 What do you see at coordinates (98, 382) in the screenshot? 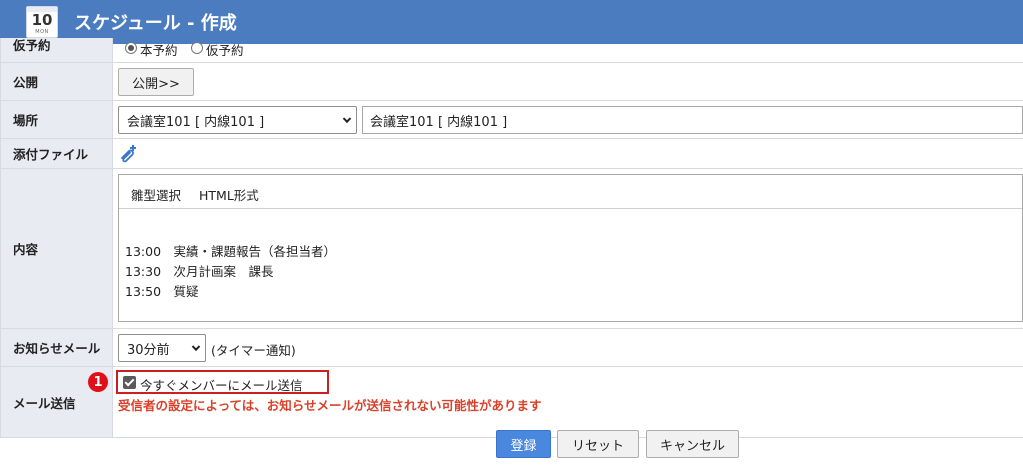
I see `annotation-badge: 1` at bounding box center [98, 382].